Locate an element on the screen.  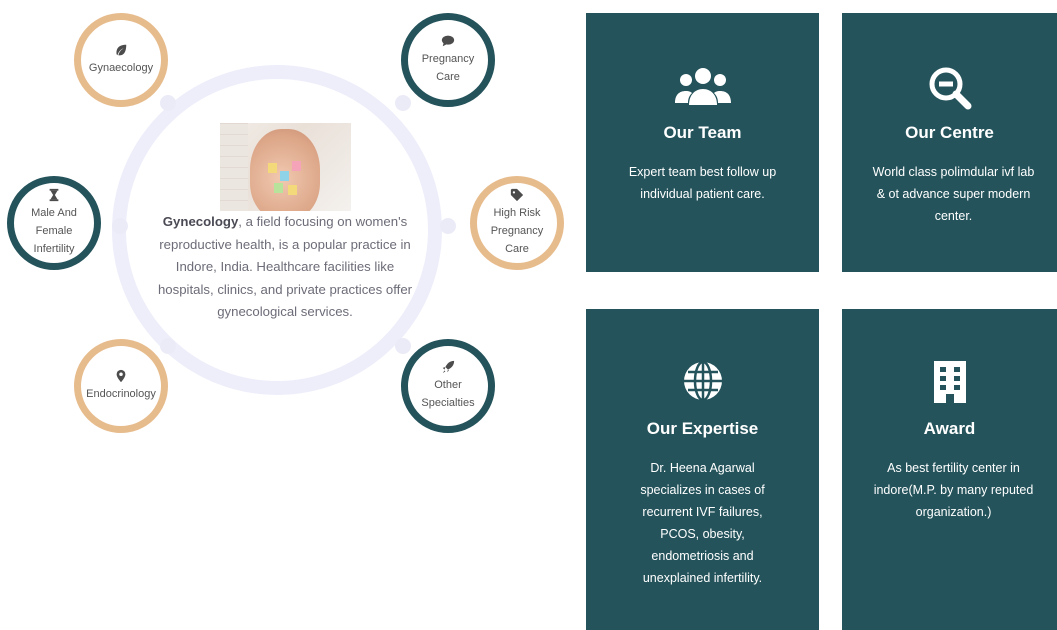
card-title: Our Team is located at coordinates (702, 132).